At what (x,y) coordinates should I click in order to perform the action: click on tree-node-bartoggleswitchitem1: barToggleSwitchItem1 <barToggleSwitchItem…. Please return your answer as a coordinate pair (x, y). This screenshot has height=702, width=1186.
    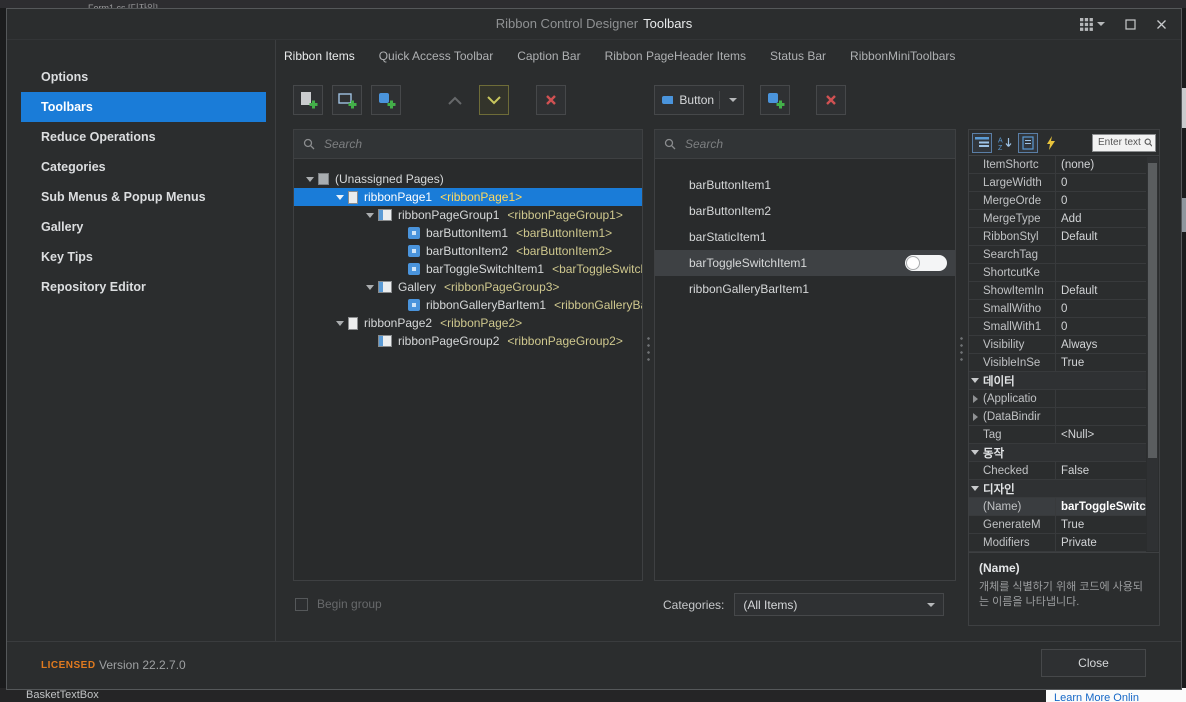
    Looking at the image, I should click on (468, 269).